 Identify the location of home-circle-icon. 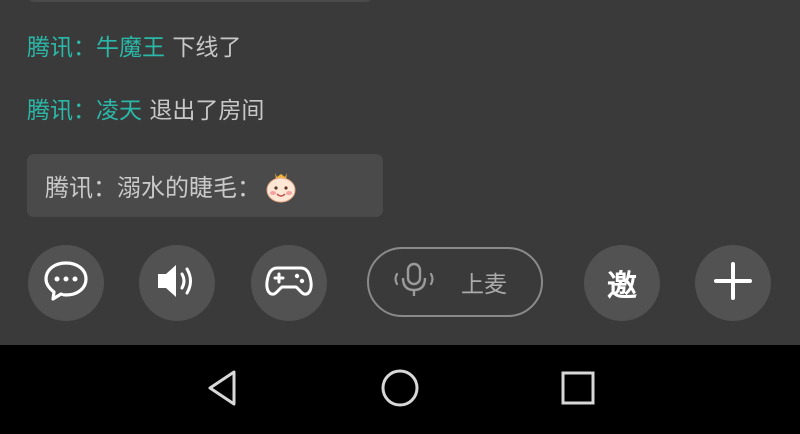
(400, 390).